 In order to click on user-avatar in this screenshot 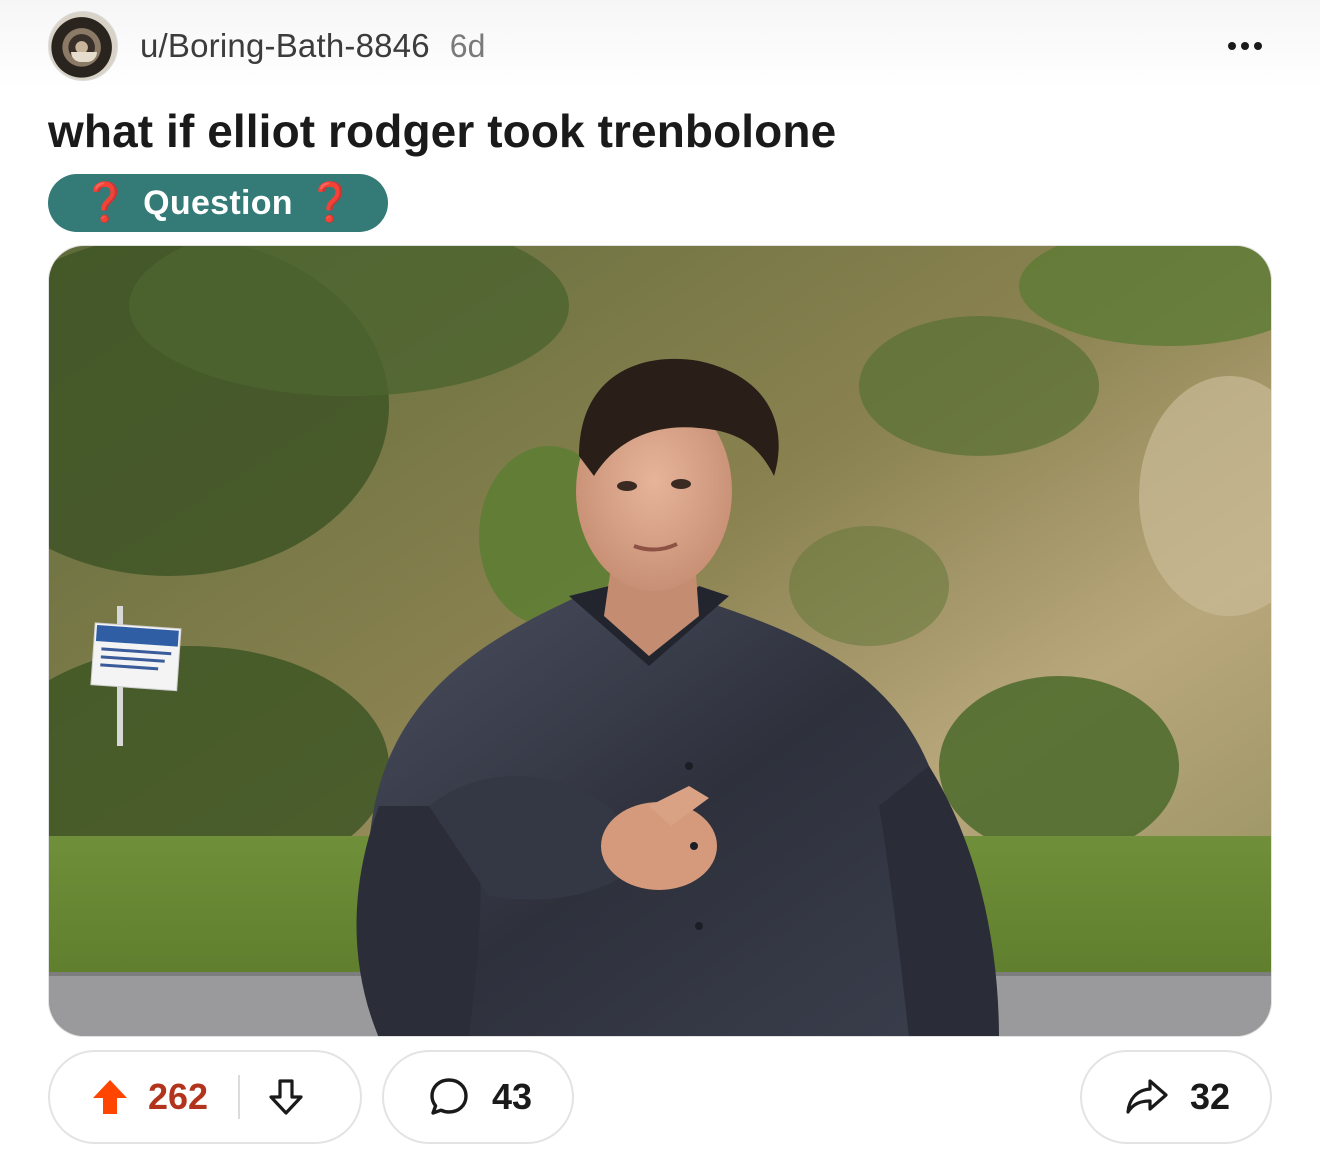, I will do `click(83, 46)`.